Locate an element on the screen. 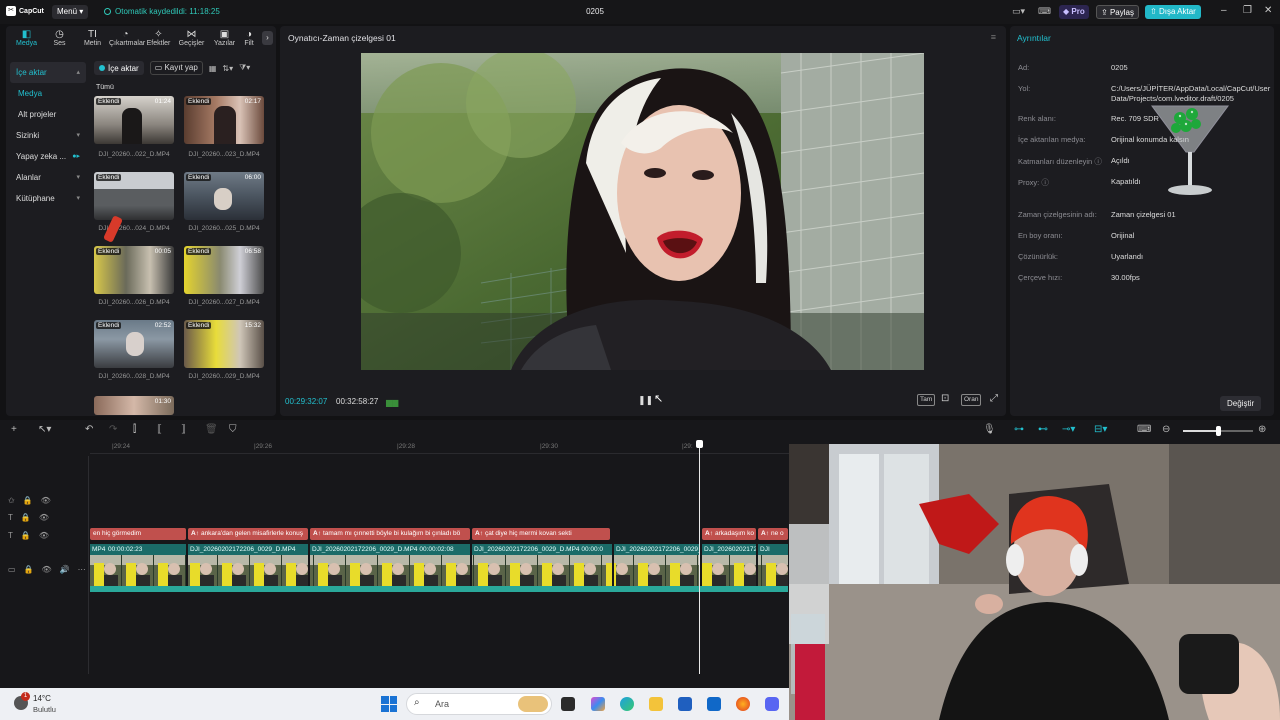  share-button: ⇪ Paylaş is located at coordinates (1117, 12).